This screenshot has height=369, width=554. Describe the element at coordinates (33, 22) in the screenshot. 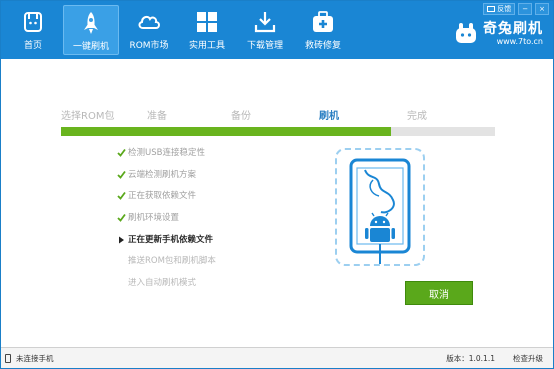

I see `rabbit-home-icon` at that location.